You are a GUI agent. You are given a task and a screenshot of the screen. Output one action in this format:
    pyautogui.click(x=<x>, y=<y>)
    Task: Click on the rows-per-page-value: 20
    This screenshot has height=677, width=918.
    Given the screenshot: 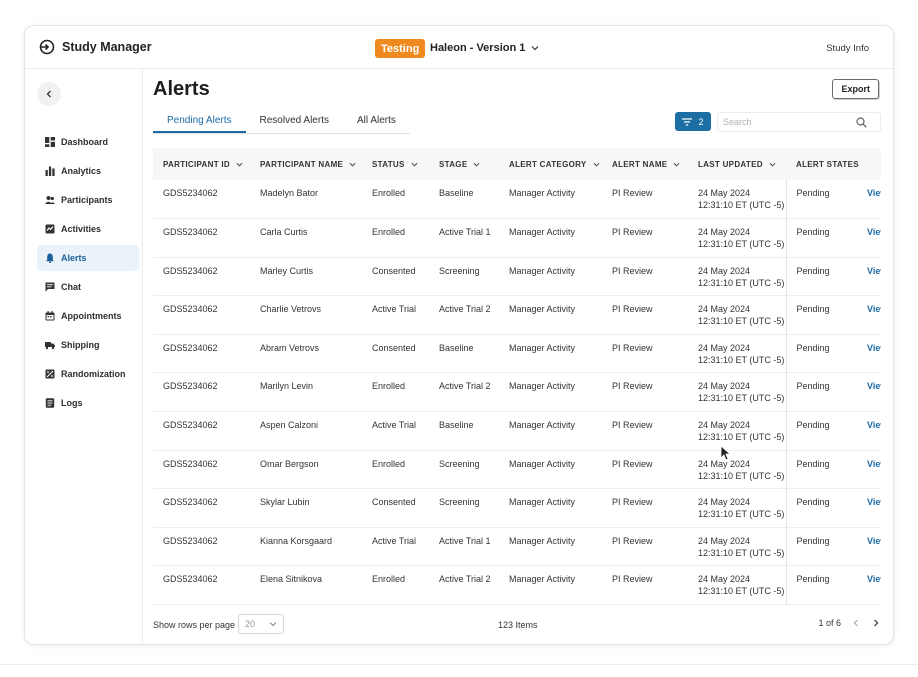 What is the action you would take?
    pyautogui.click(x=250, y=624)
    